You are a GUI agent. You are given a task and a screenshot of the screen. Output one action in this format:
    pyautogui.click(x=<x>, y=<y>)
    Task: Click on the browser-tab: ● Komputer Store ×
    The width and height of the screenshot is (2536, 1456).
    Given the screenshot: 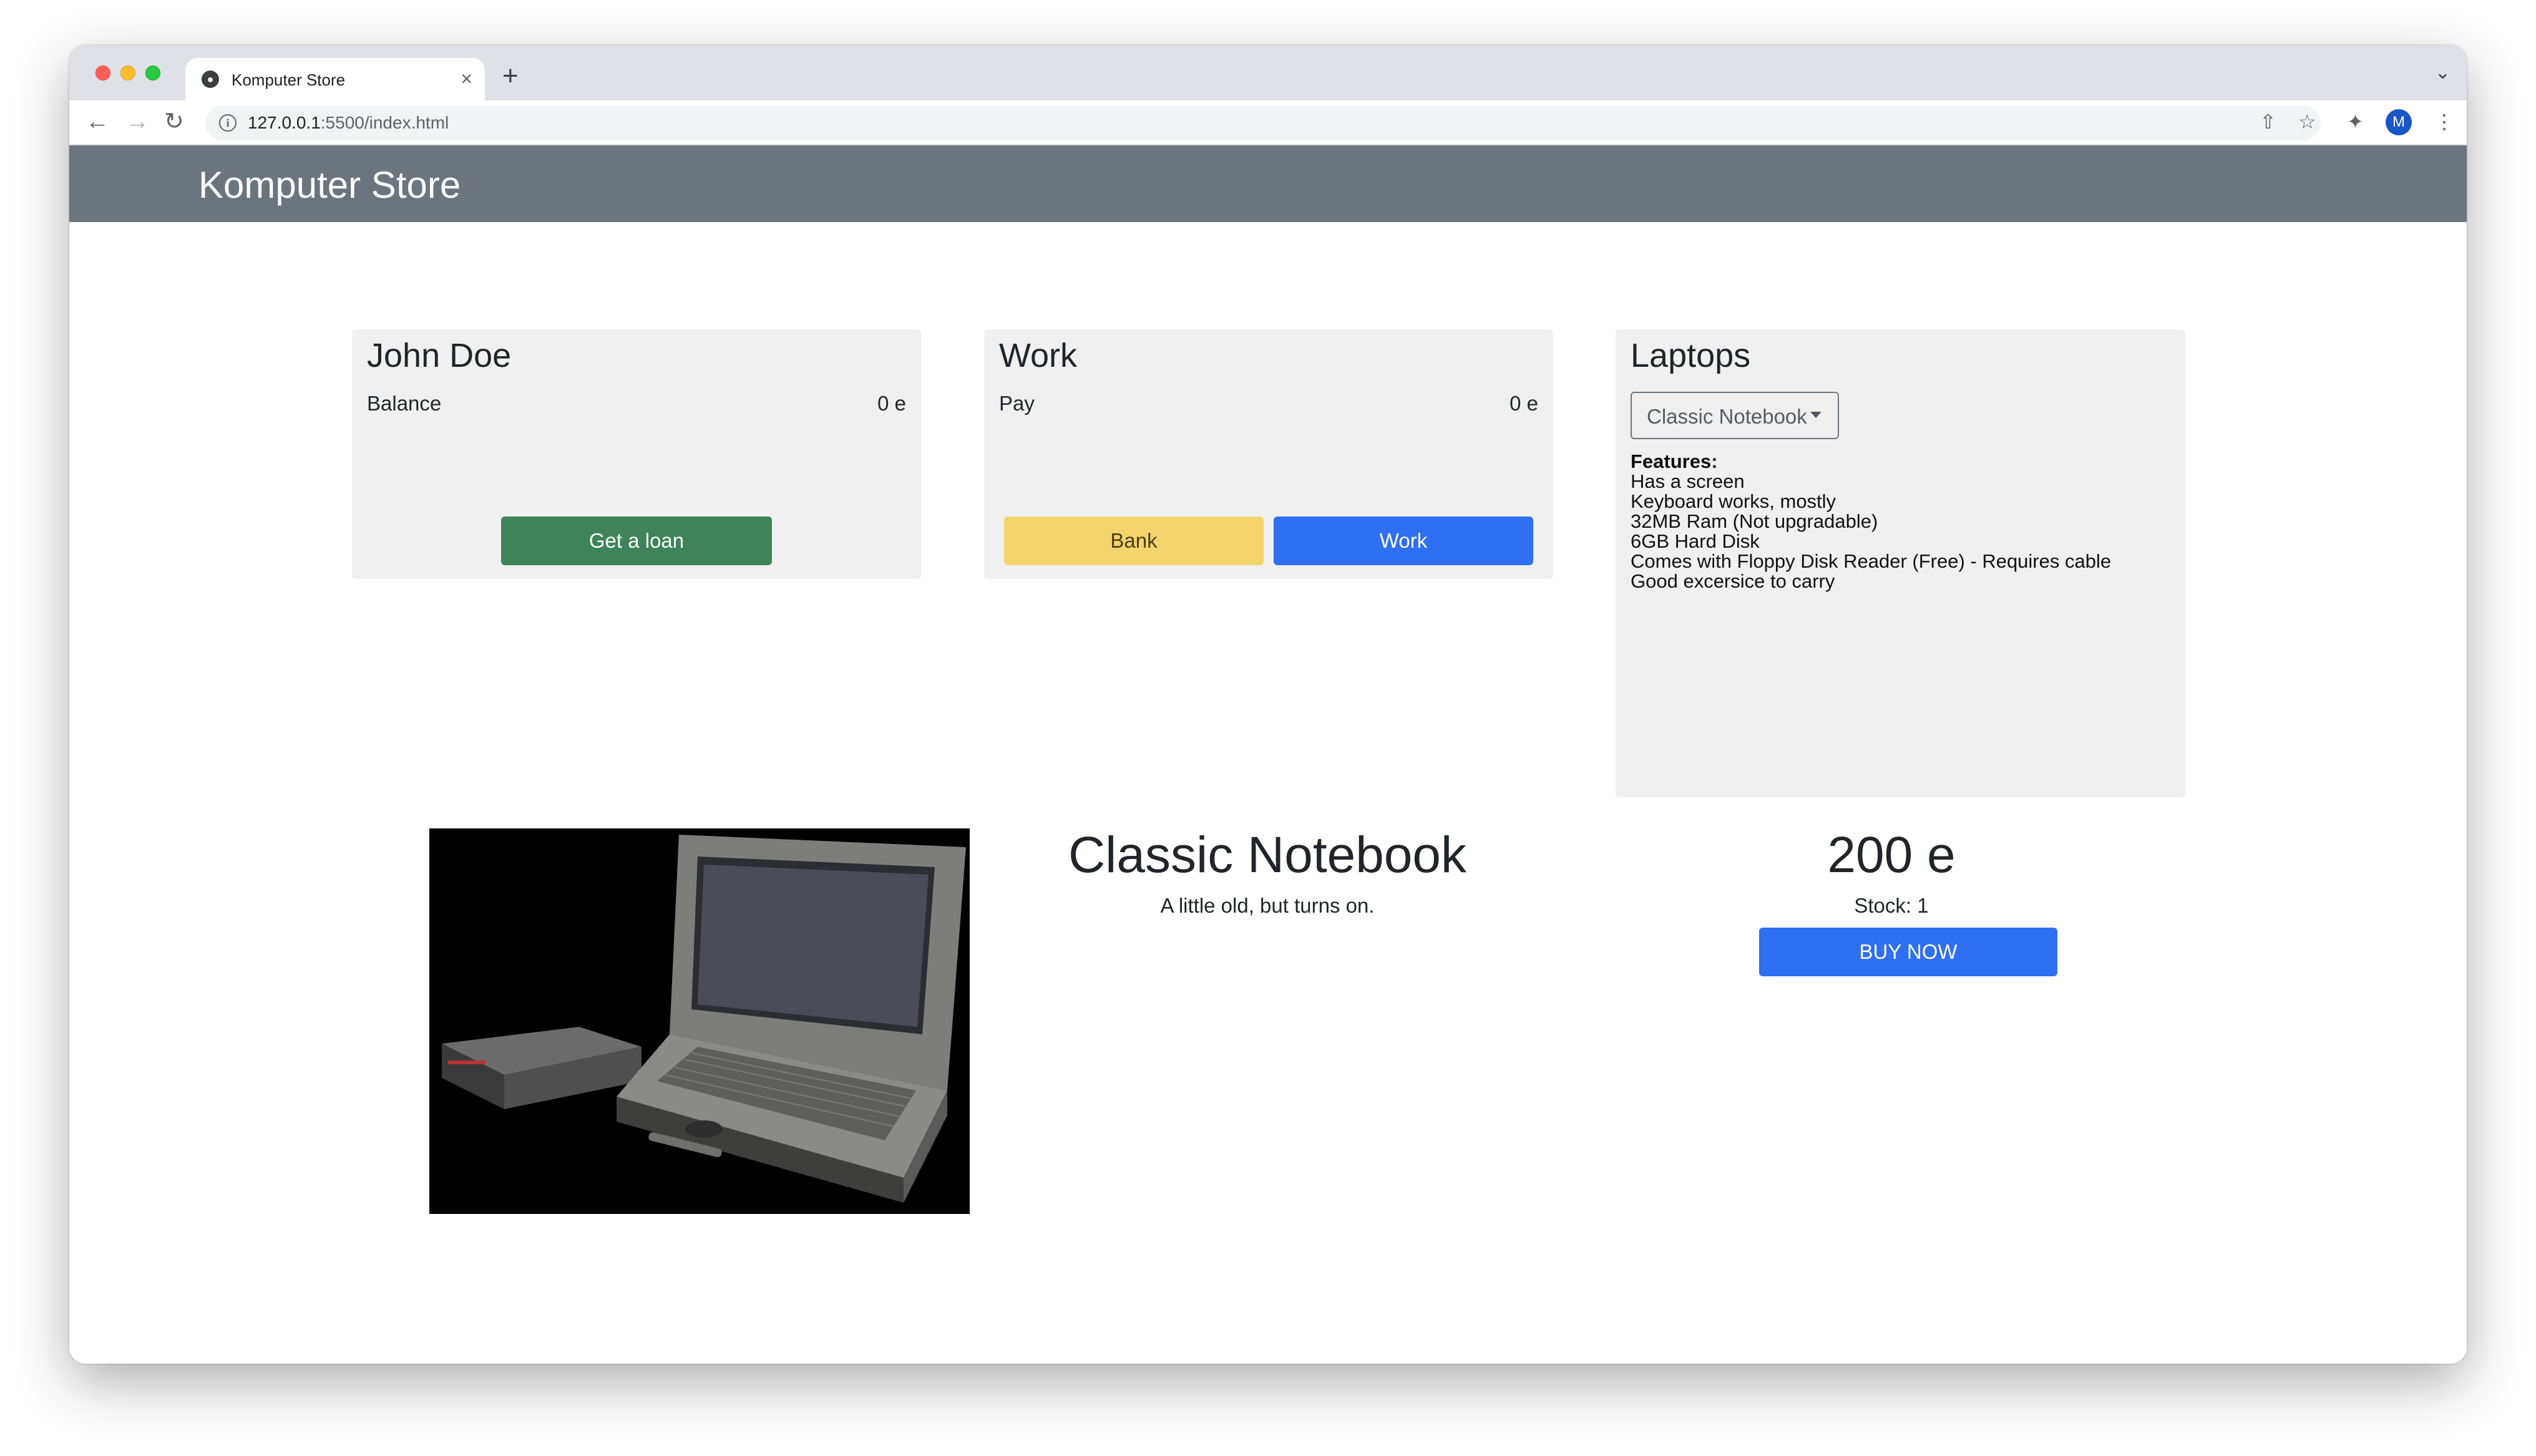 What is the action you would take?
    pyautogui.click(x=335, y=79)
    